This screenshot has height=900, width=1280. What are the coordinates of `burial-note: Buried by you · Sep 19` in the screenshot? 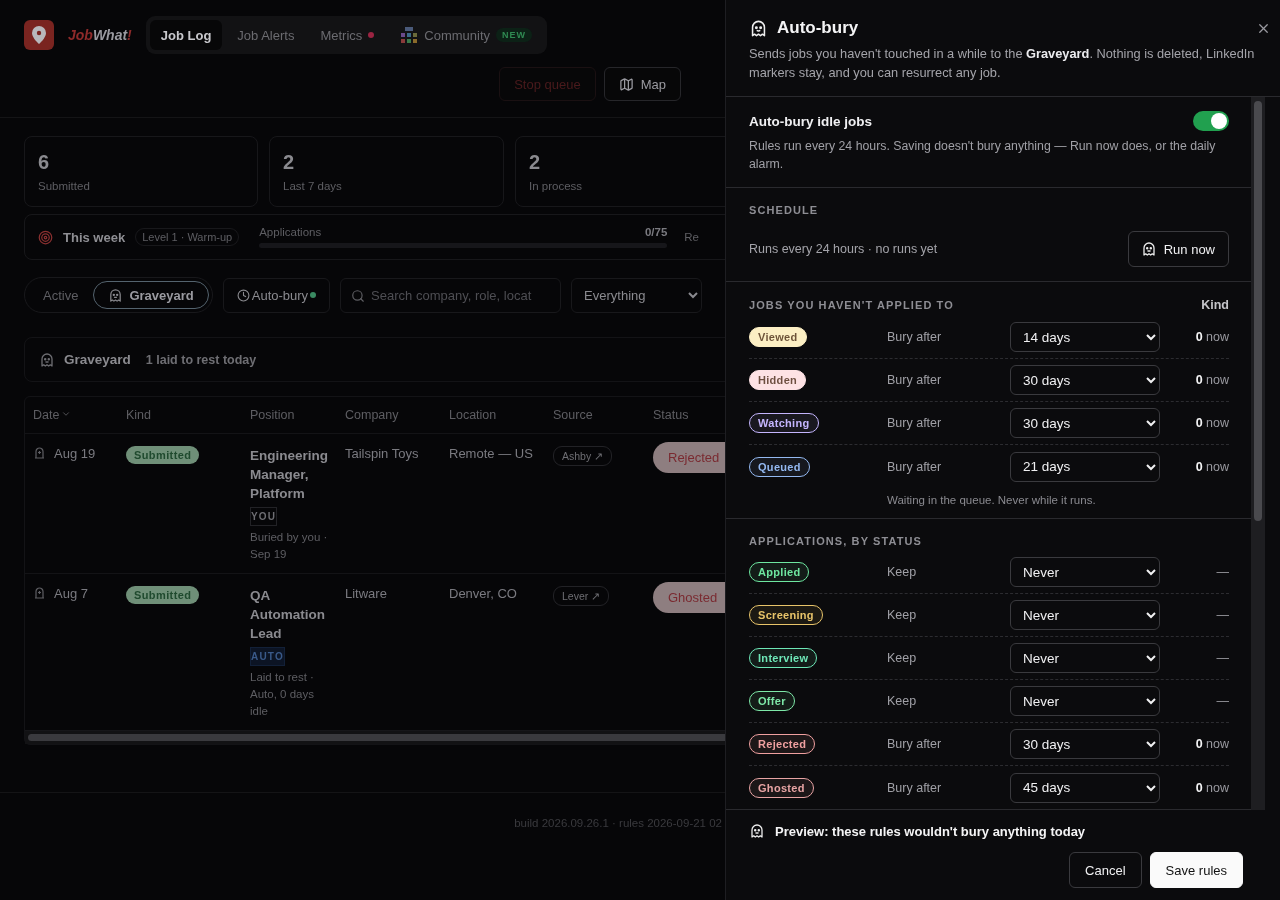 It's located at (289, 545).